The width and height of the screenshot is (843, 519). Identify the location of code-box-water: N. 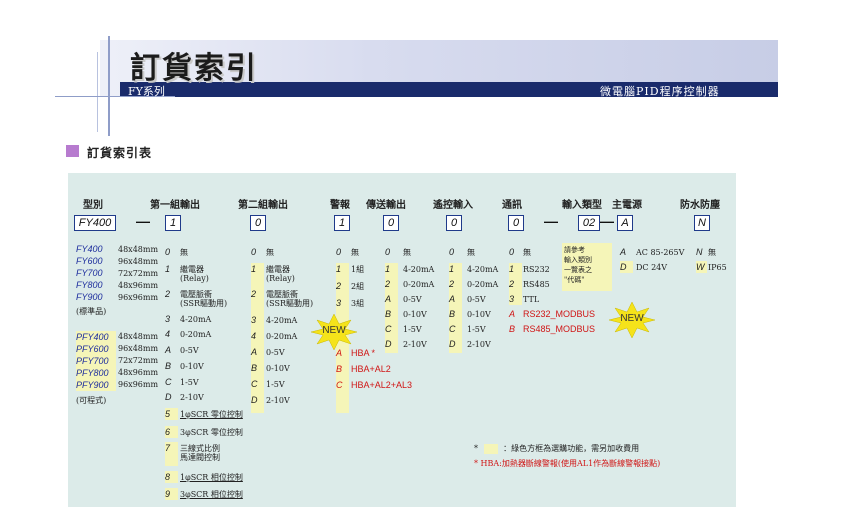
(702, 223).